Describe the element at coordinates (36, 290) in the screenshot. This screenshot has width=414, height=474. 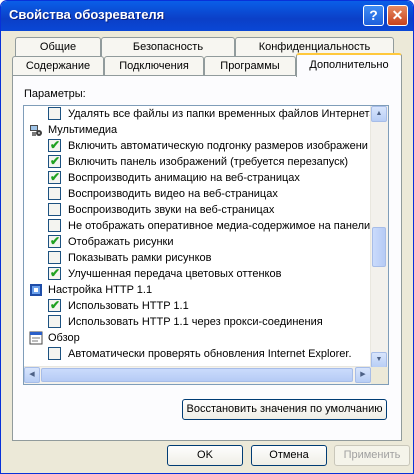
I see `http-settings-icon` at that location.